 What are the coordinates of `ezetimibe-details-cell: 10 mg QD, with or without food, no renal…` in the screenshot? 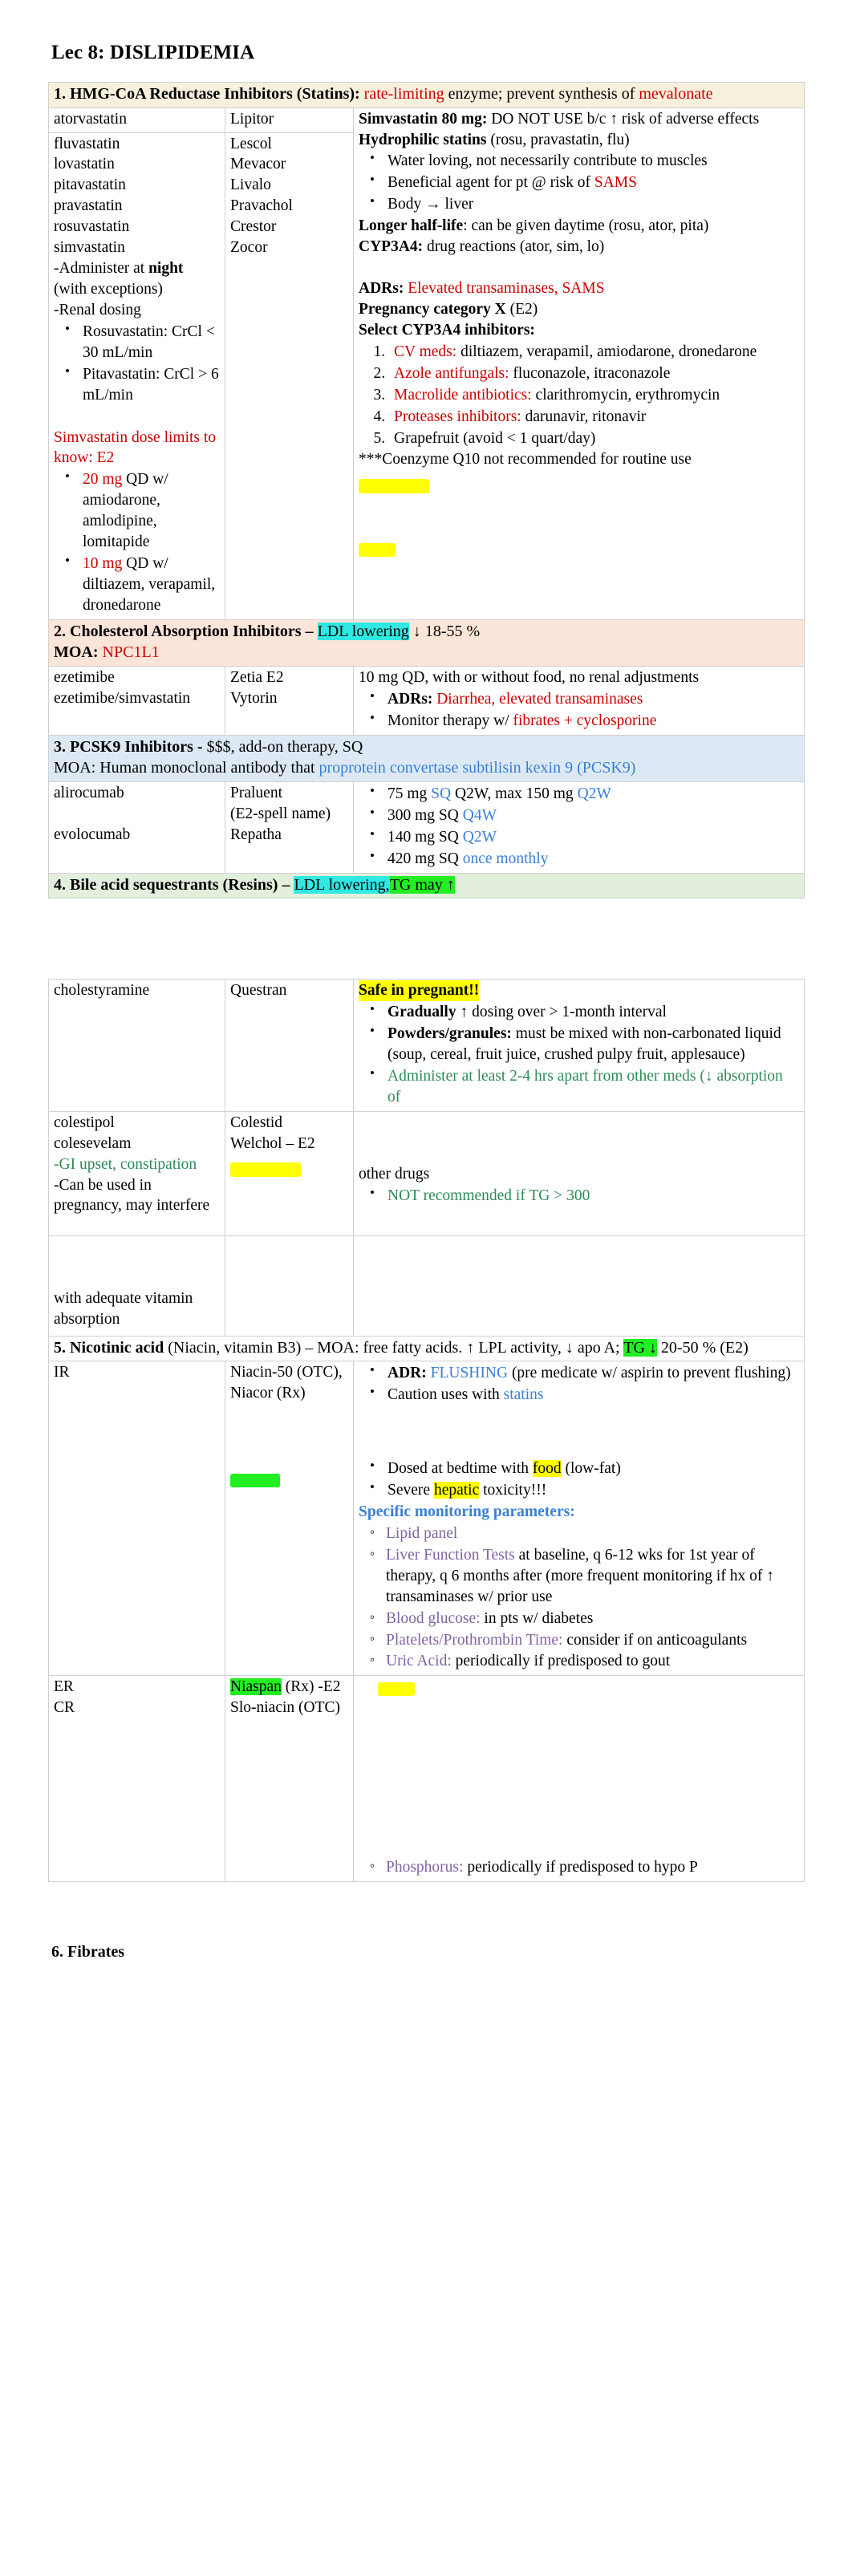 It's located at (579, 700).